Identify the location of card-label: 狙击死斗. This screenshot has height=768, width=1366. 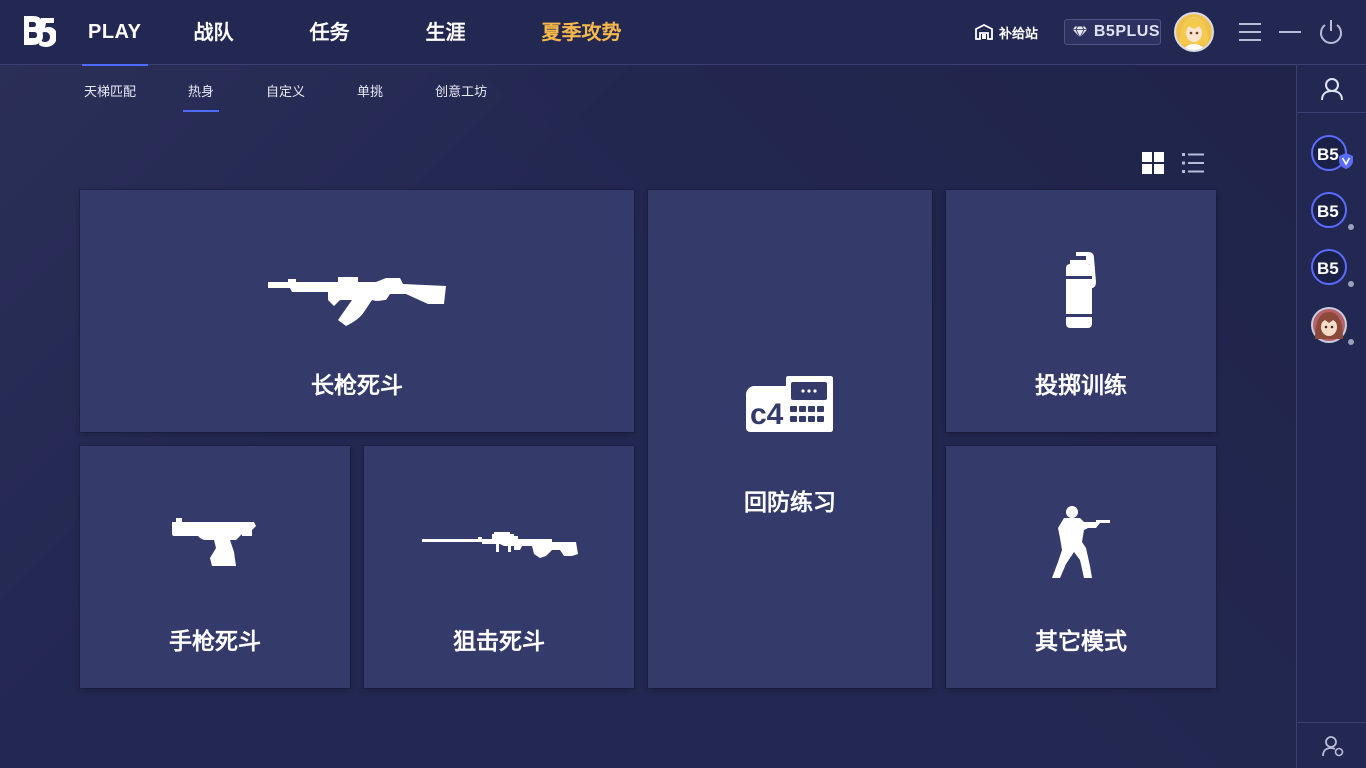
(499, 642).